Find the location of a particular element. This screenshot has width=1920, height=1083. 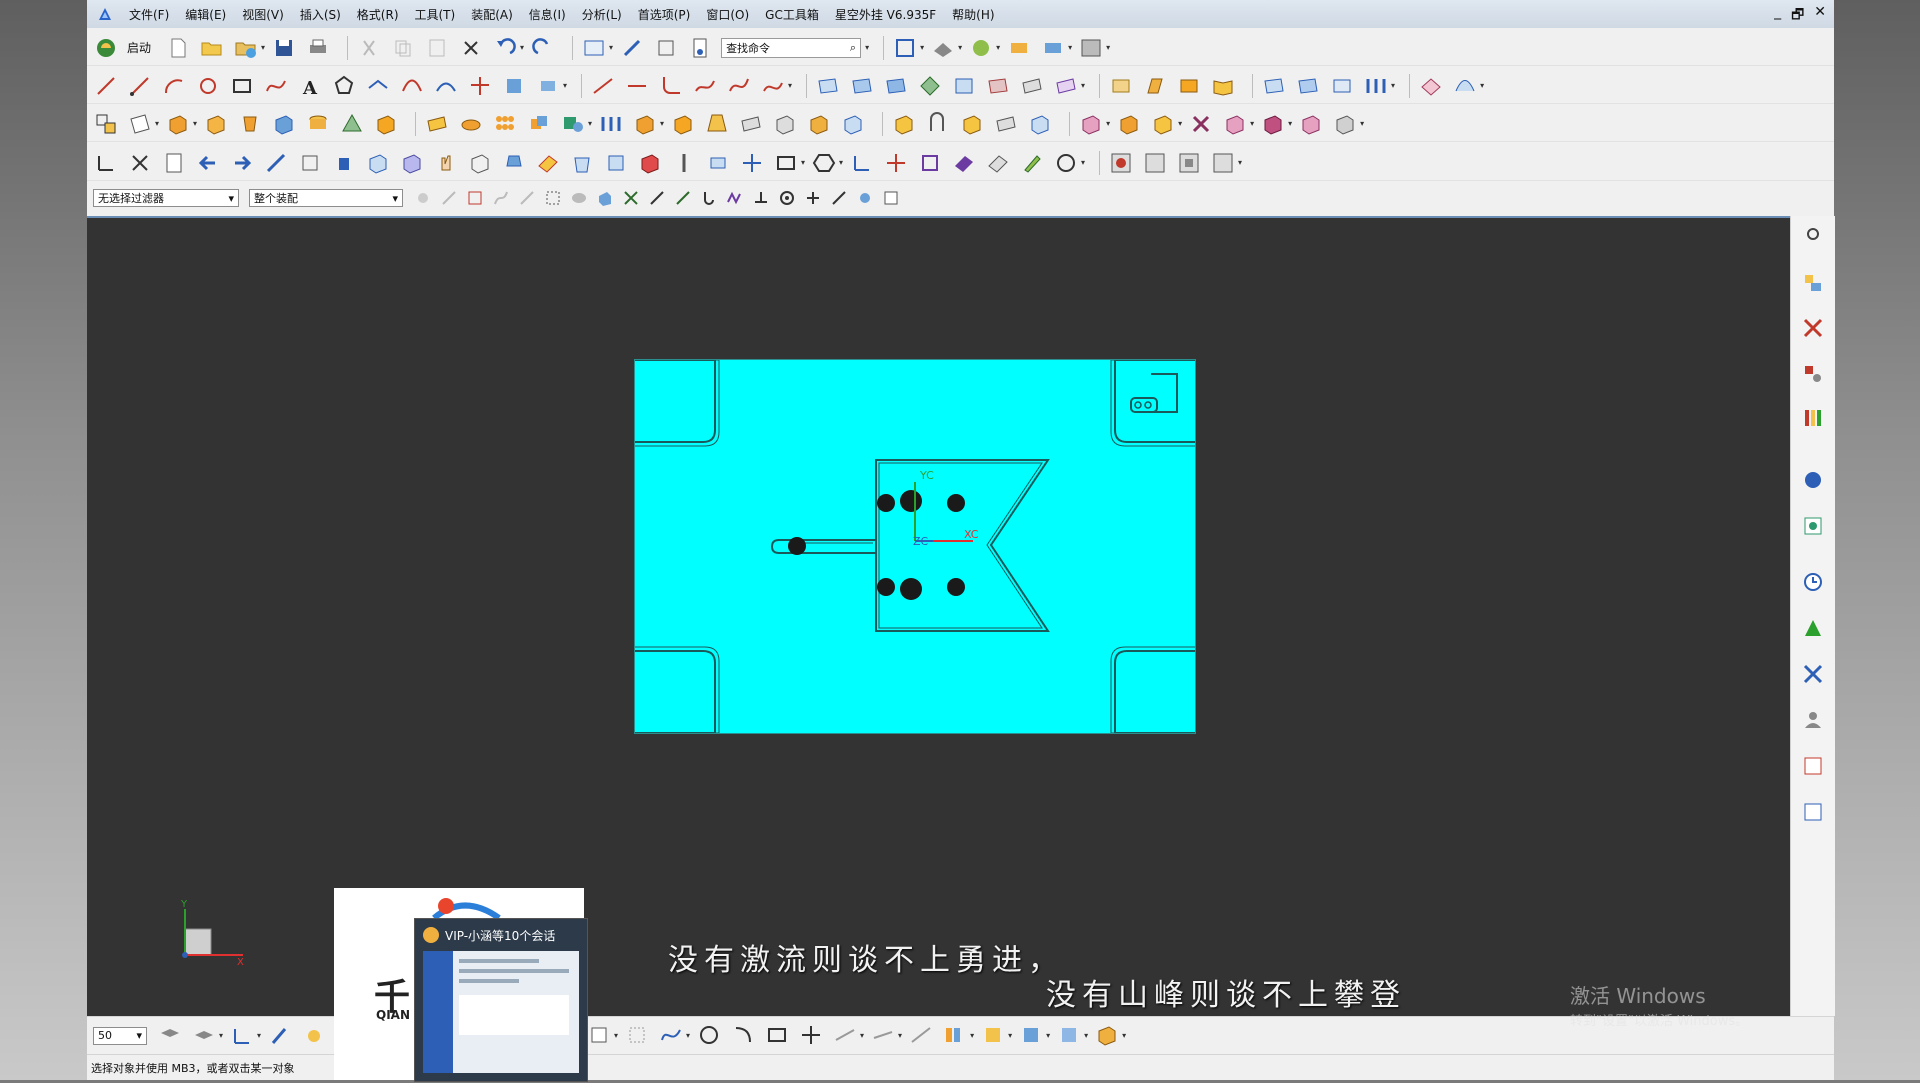

snap-midpoint-icon is located at coordinates (657, 198).